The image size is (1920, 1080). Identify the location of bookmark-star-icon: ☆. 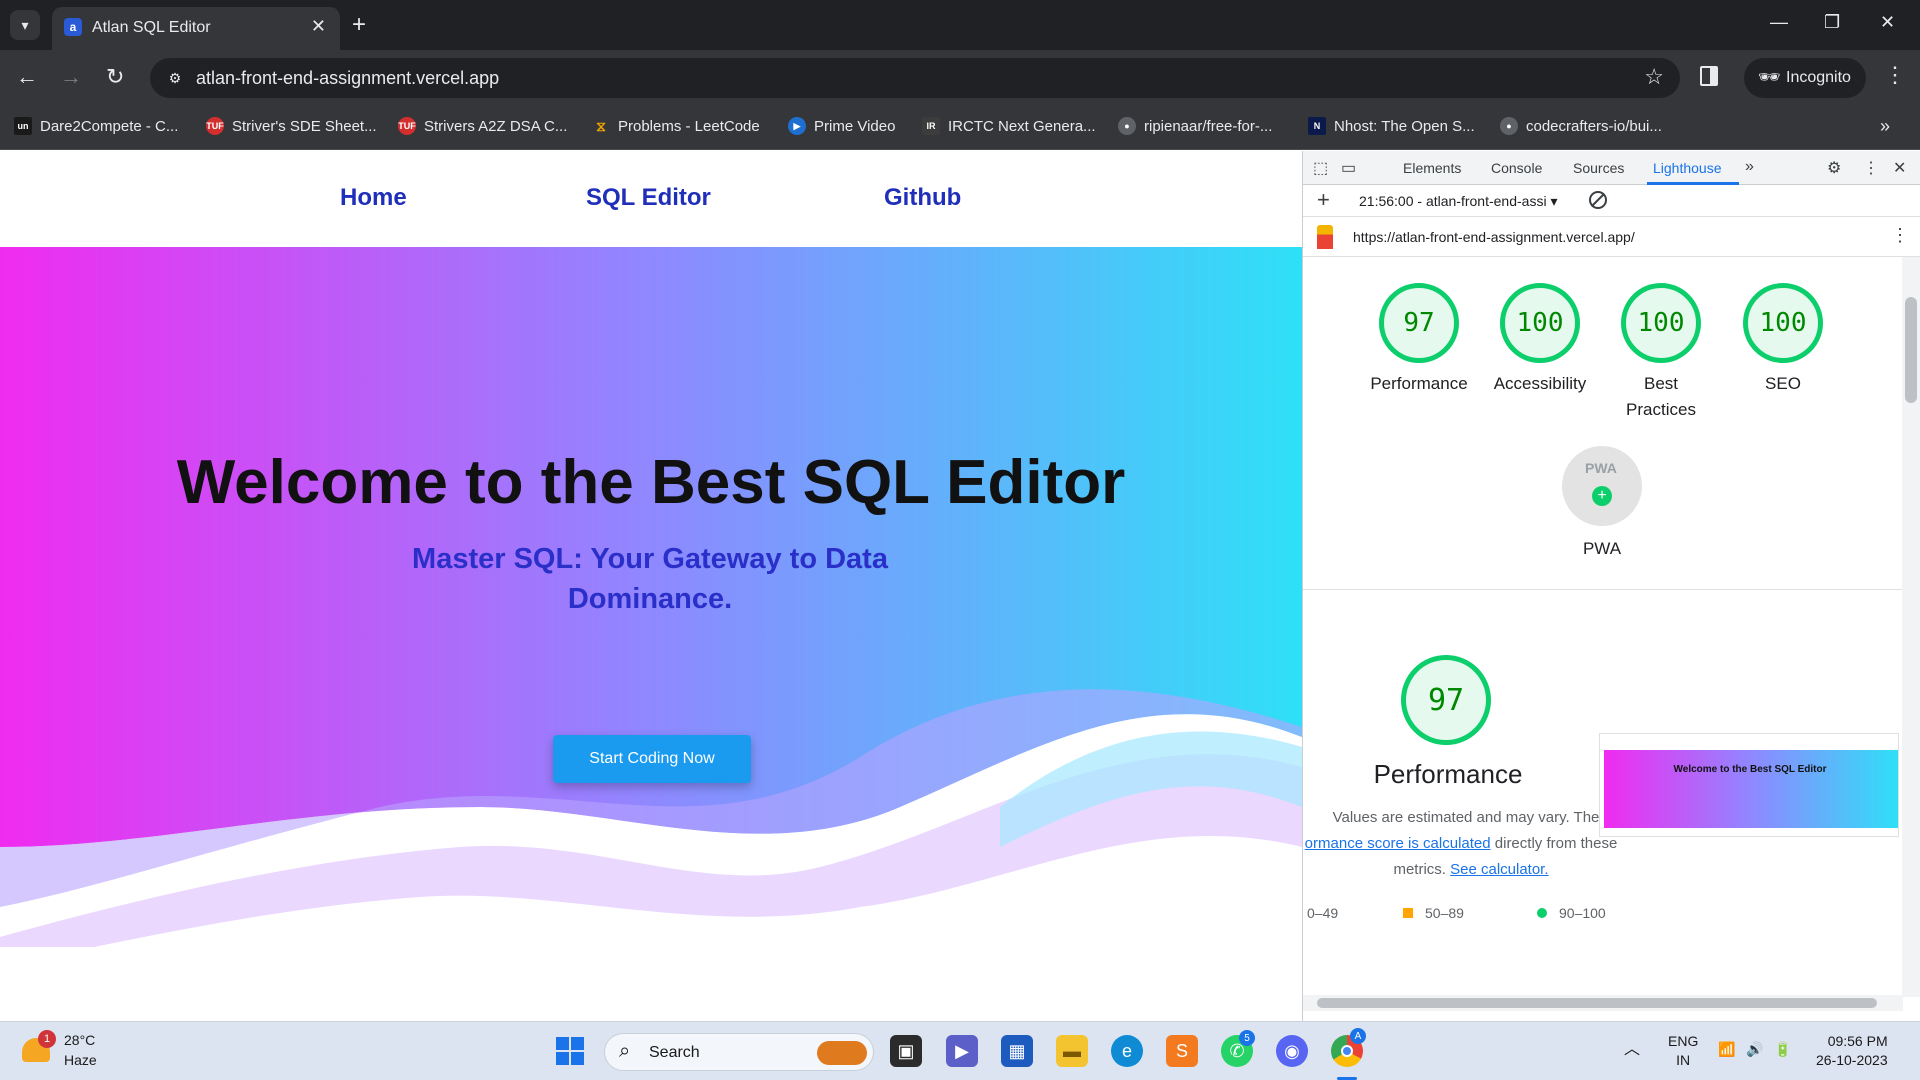
(1654, 77).